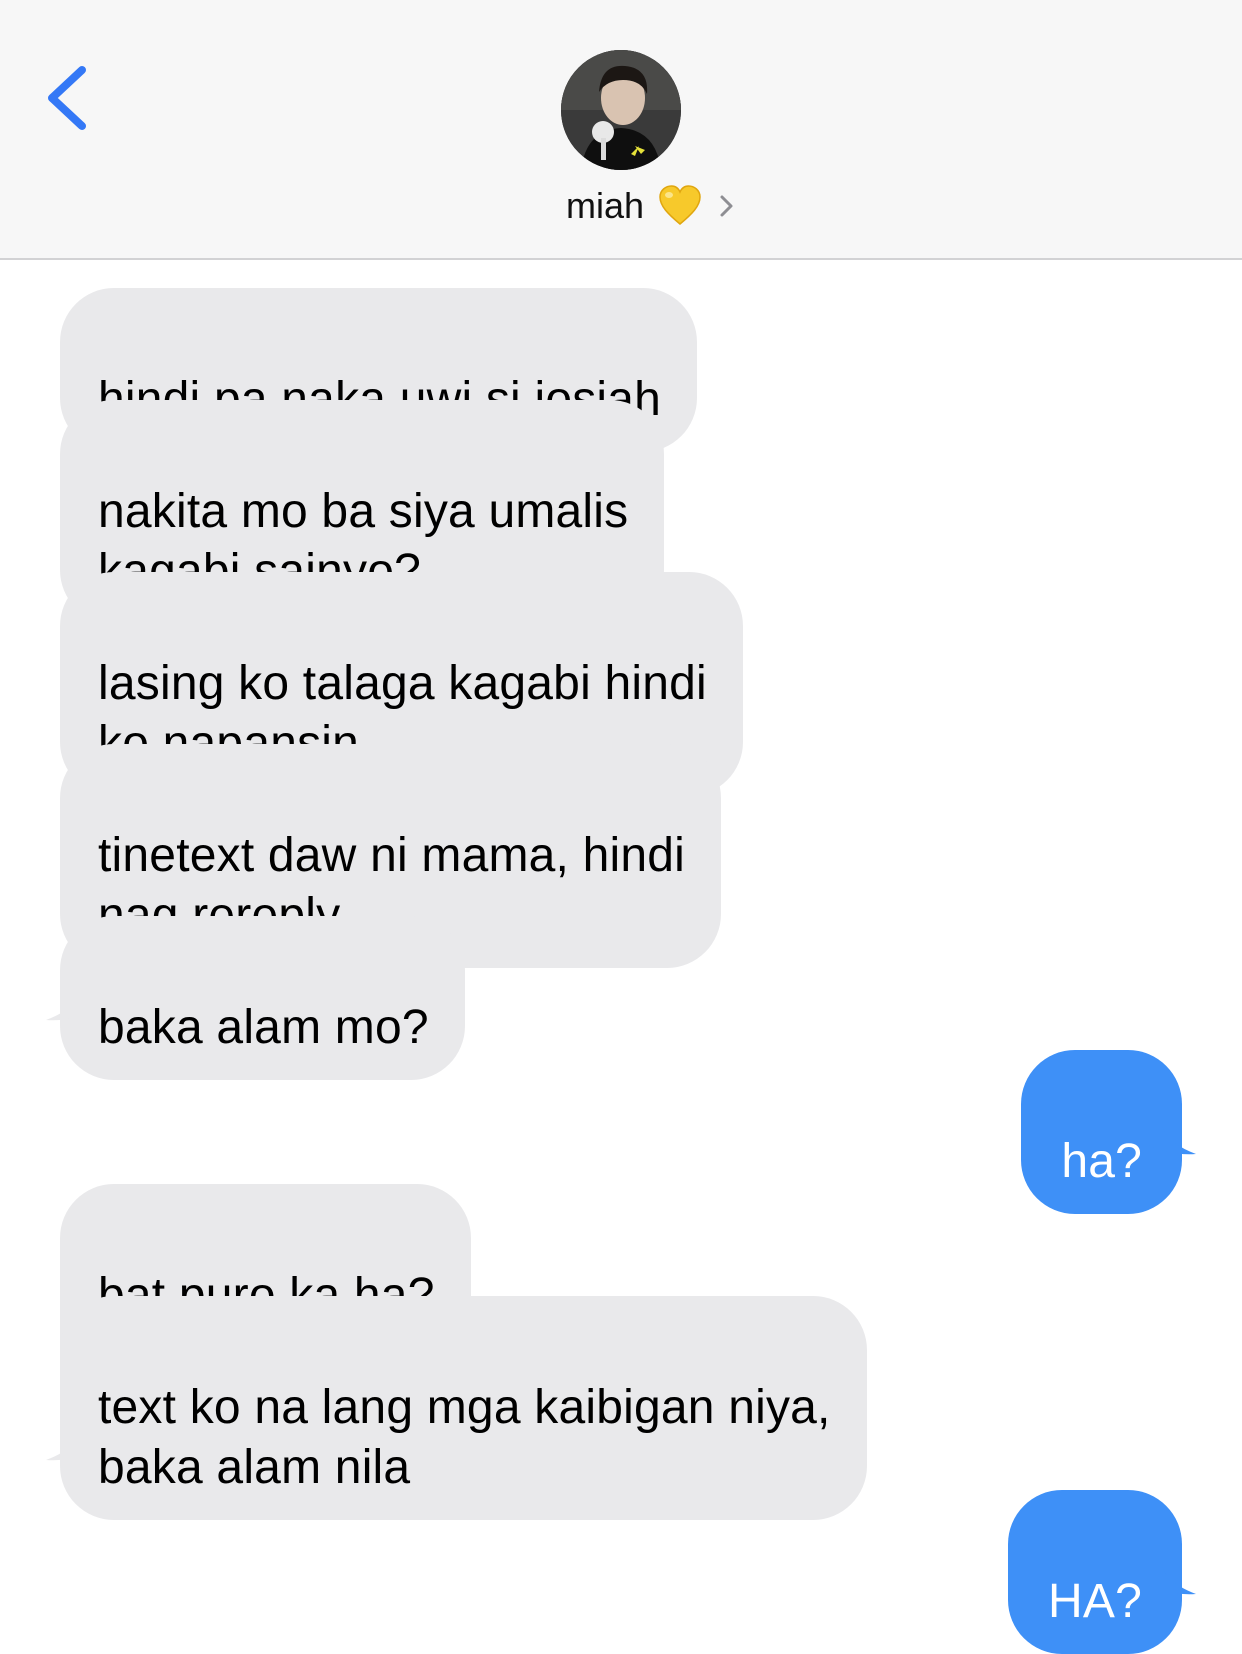 The height and width of the screenshot is (1654, 1242). I want to click on avatar, so click(621, 110).